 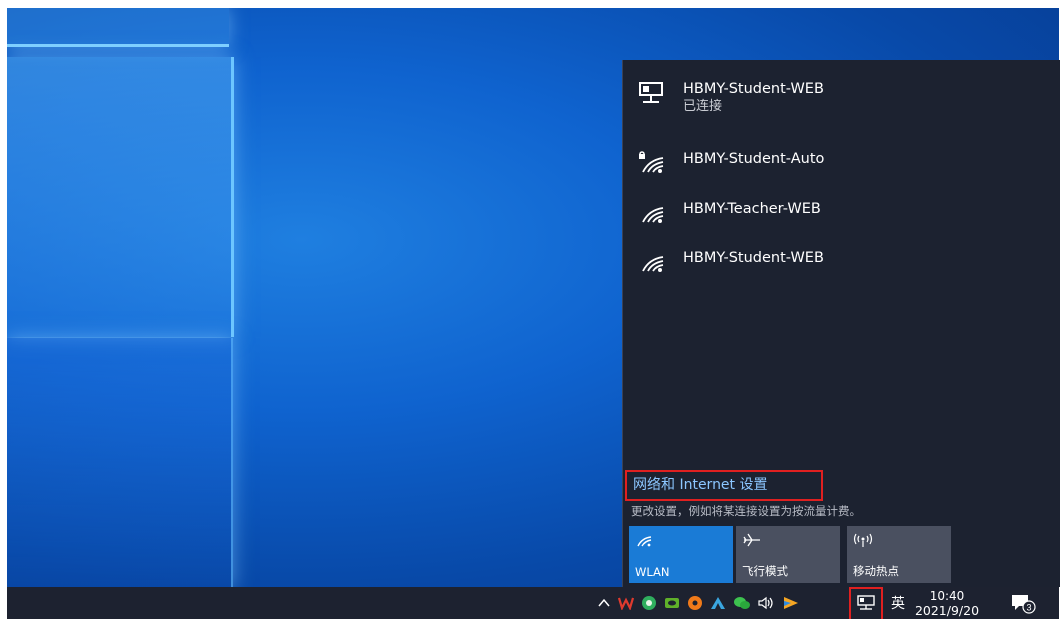 I want to click on wlan-toggle-tile: WLAN, so click(x=681, y=554).